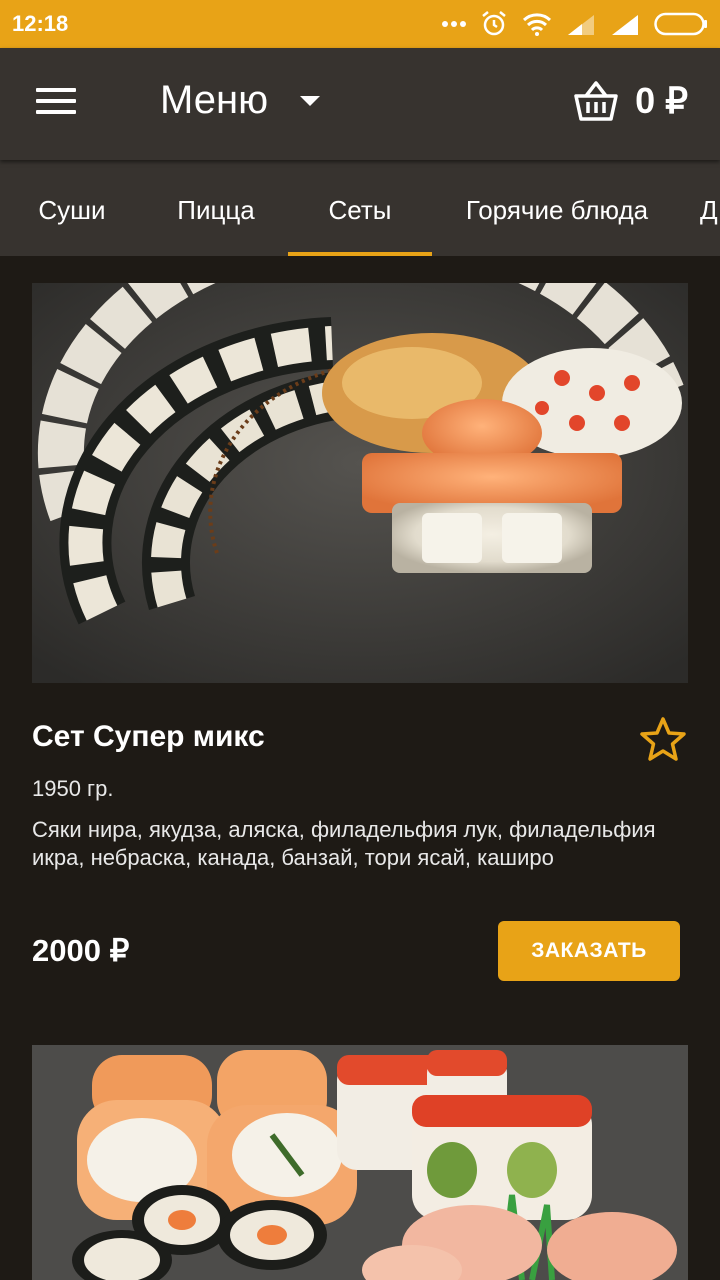  What do you see at coordinates (663, 739) in the screenshot?
I see `favorite-star-icon` at bounding box center [663, 739].